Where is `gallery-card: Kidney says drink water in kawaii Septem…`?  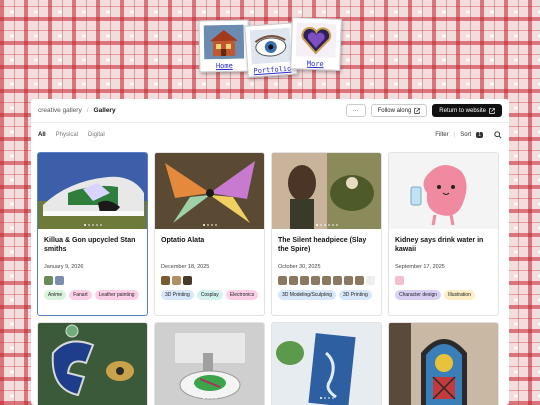
gallery-card: Kidney says drink water in kawaii Septem… is located at coordinates (443, 234).